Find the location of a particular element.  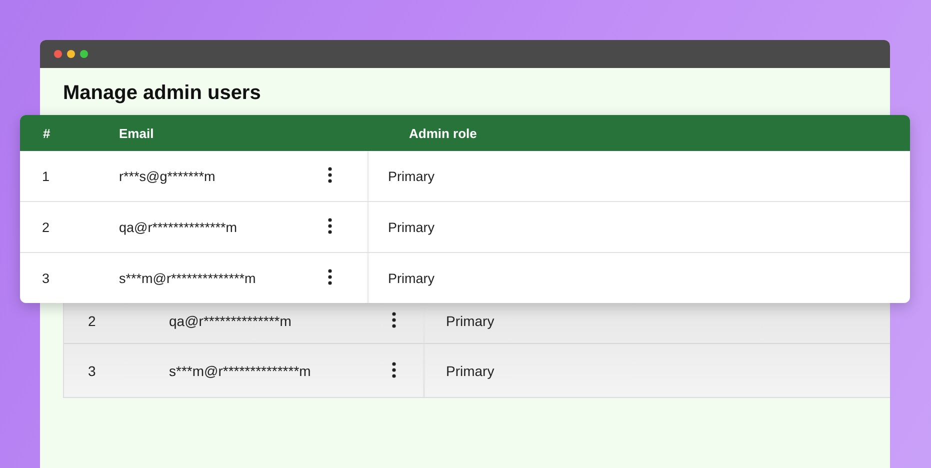

column-header: # is located at coordinates (46, 133).